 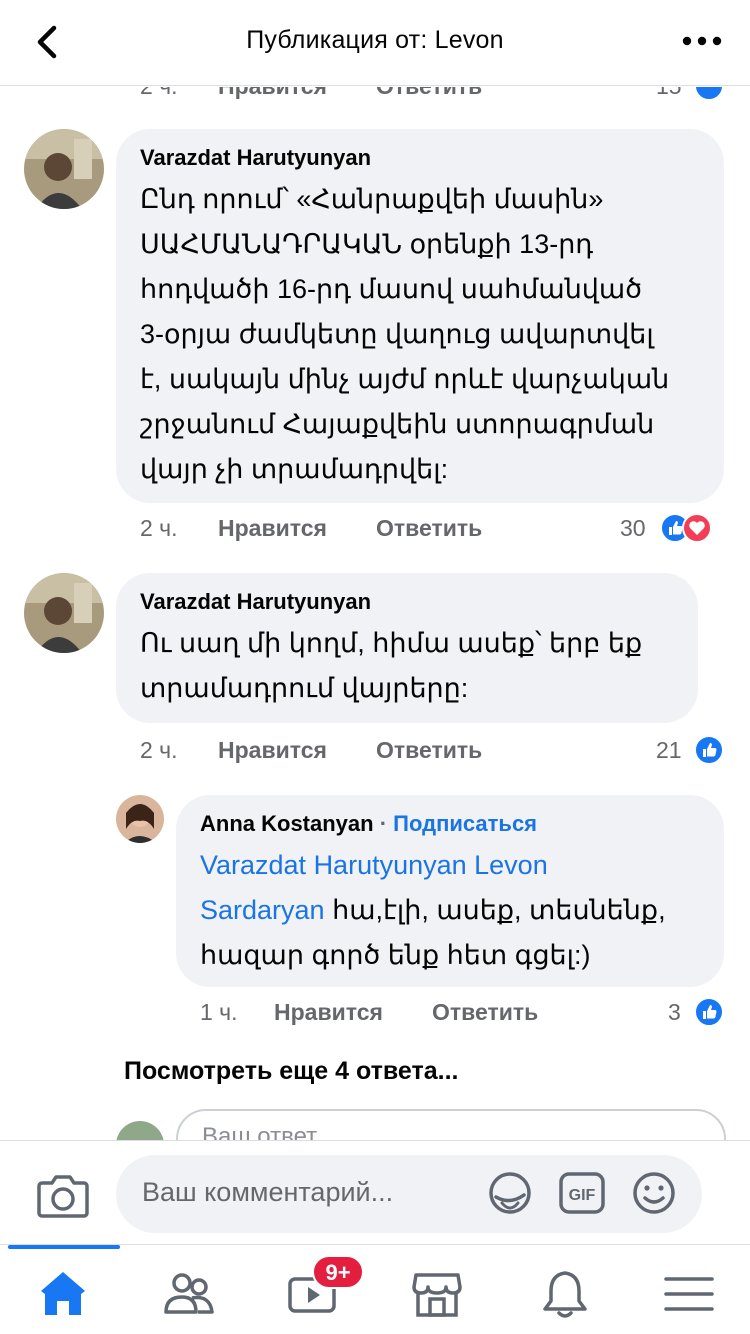 I want to click on comment-line: է, սակայն մինչ այժմ որևէ վարչական, so click(x=405, y=379).